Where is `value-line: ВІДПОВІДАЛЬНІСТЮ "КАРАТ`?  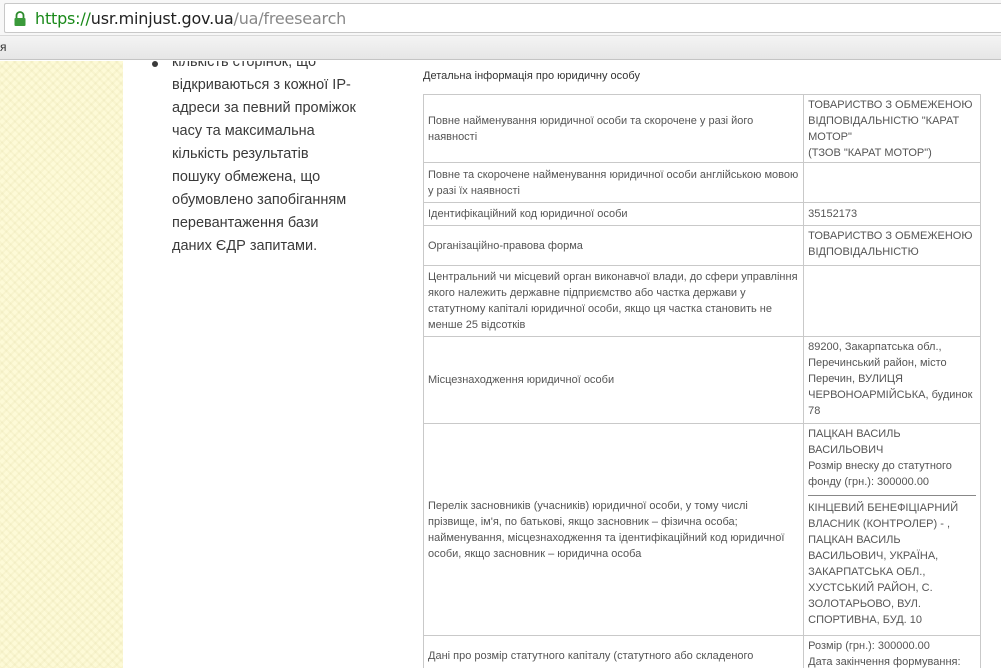
value-line: ВІДПОВІДАЛЬНІСТЮ "КАРАТ is located at coordinates (884, 121).